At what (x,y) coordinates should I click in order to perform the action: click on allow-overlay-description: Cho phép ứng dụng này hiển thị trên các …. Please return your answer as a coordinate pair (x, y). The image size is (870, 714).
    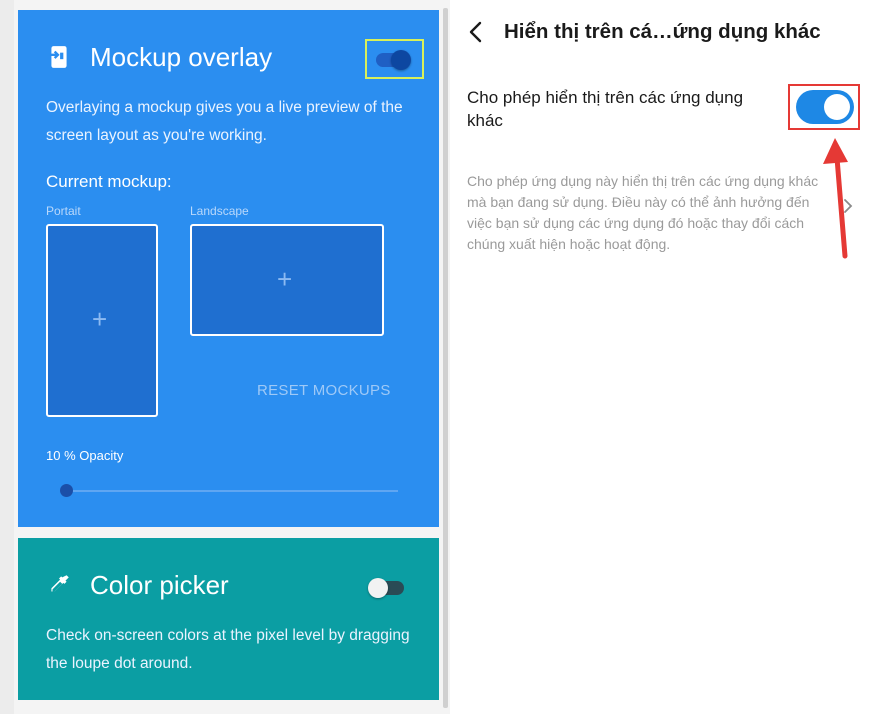
    Looking at the image, I should click on (643, 212).